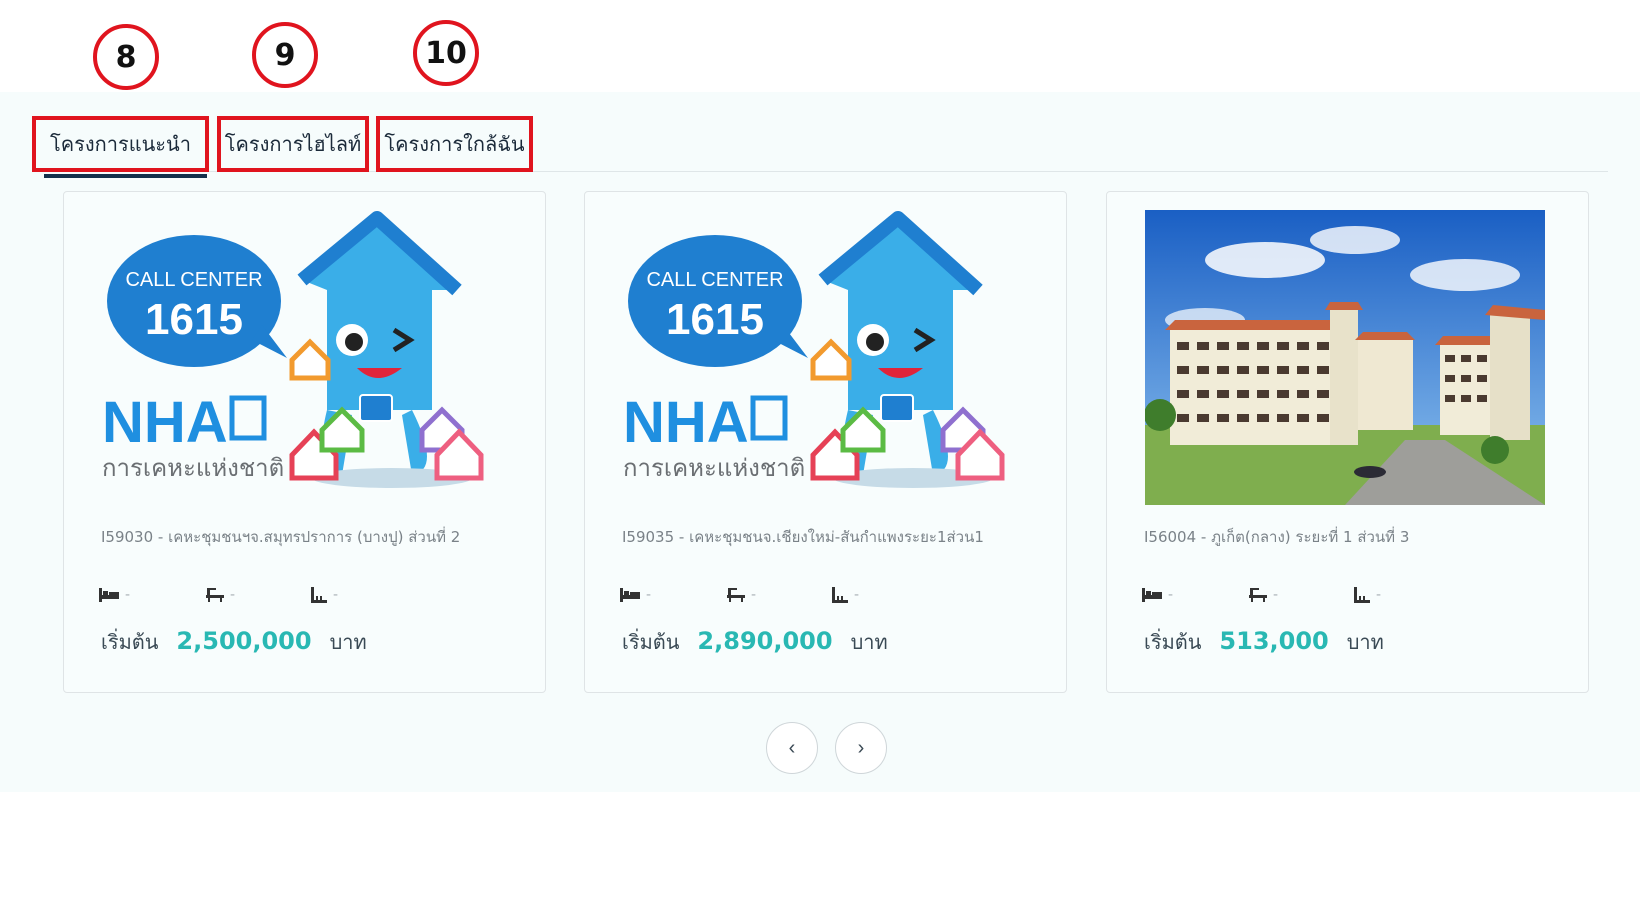 The height and width of the screenshot is (924, 1640). Describe the element at coordinates (285, 55) in the screenshot. I see `annotation-marker-9: 9` at that location.